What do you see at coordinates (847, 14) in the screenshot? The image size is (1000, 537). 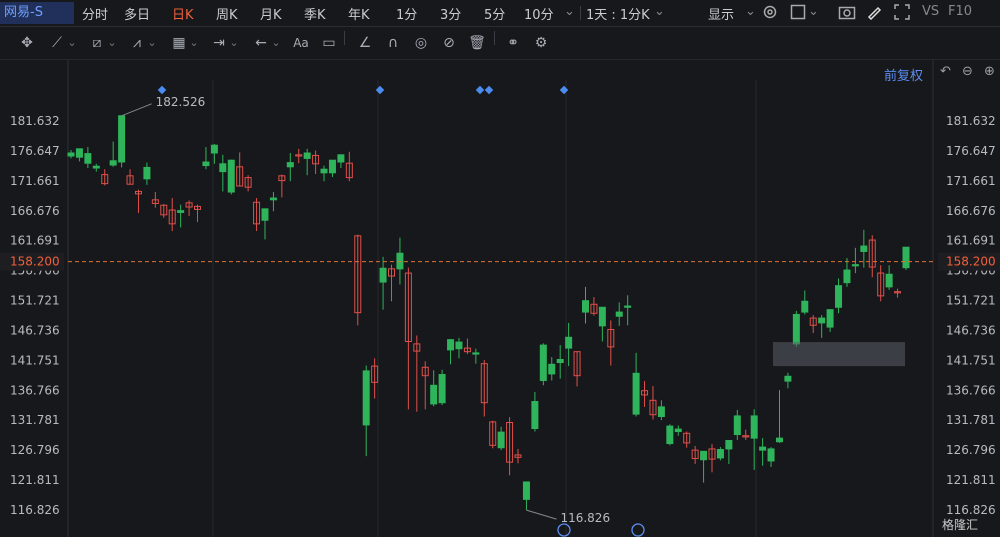 I see `camera-icon` at bounding box center [847, 14].